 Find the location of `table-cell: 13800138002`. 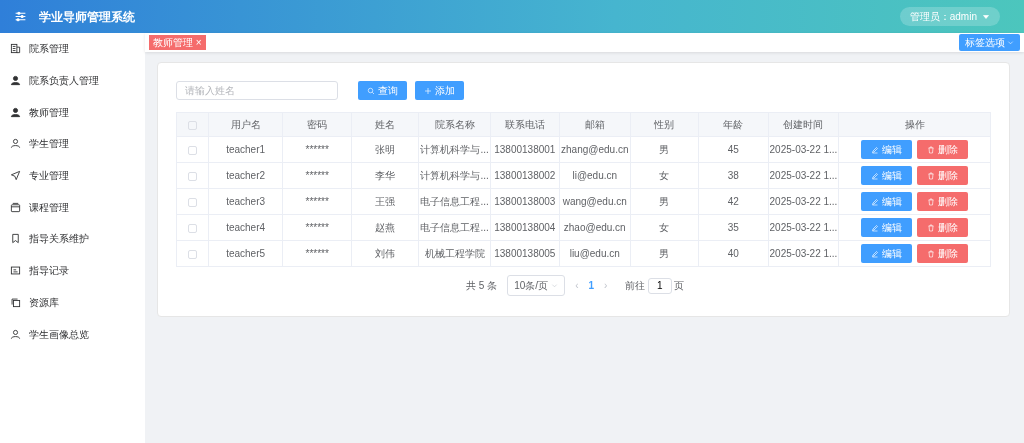

table-cell: 13800138002 is located at coordinates (525, 175).